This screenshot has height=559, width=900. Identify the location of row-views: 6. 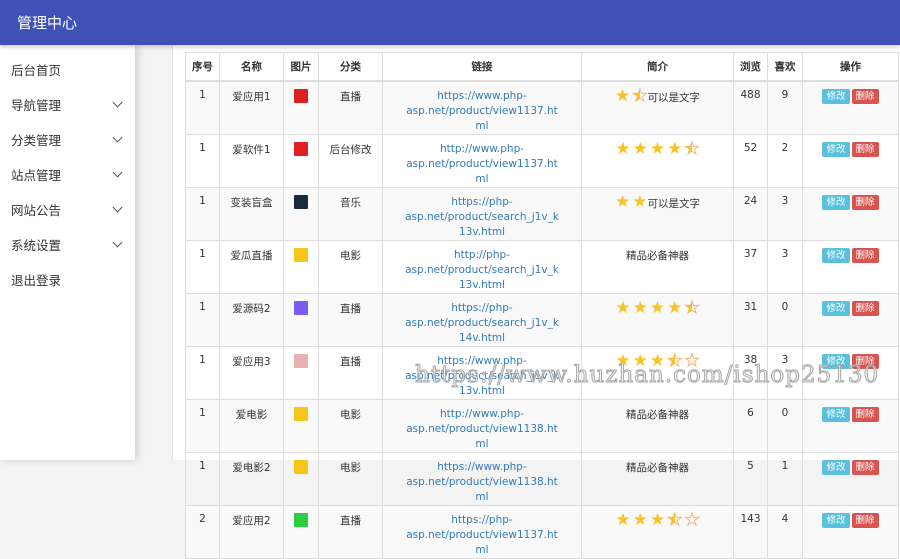
(750, 425).